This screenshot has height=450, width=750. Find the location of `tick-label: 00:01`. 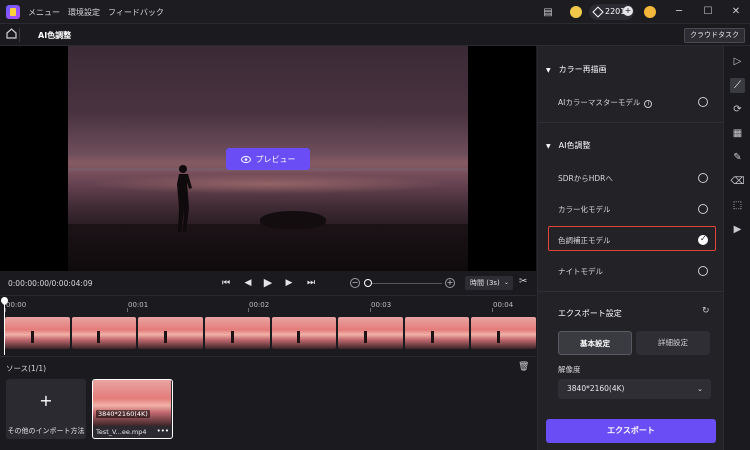

tick-label: 00:01 is located at coordinates (138, 305).